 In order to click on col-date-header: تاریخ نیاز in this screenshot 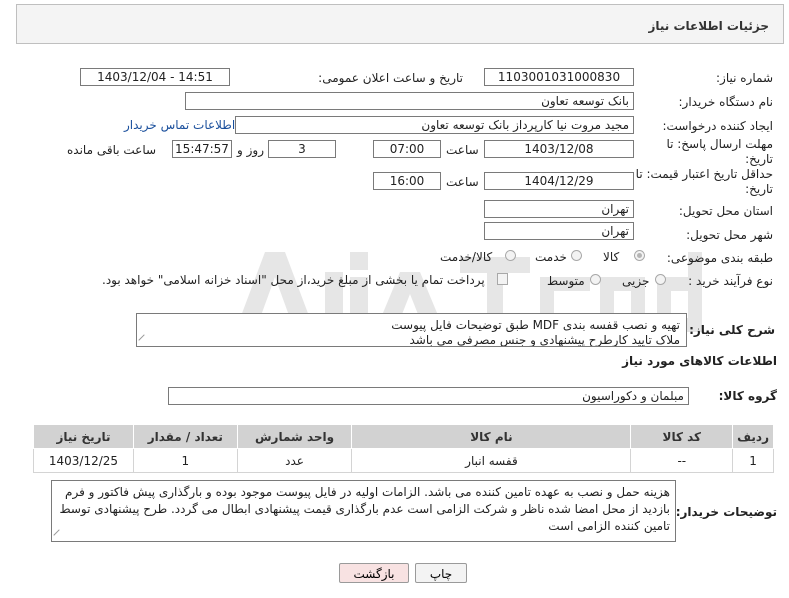, I will do `click(83, 436)`.